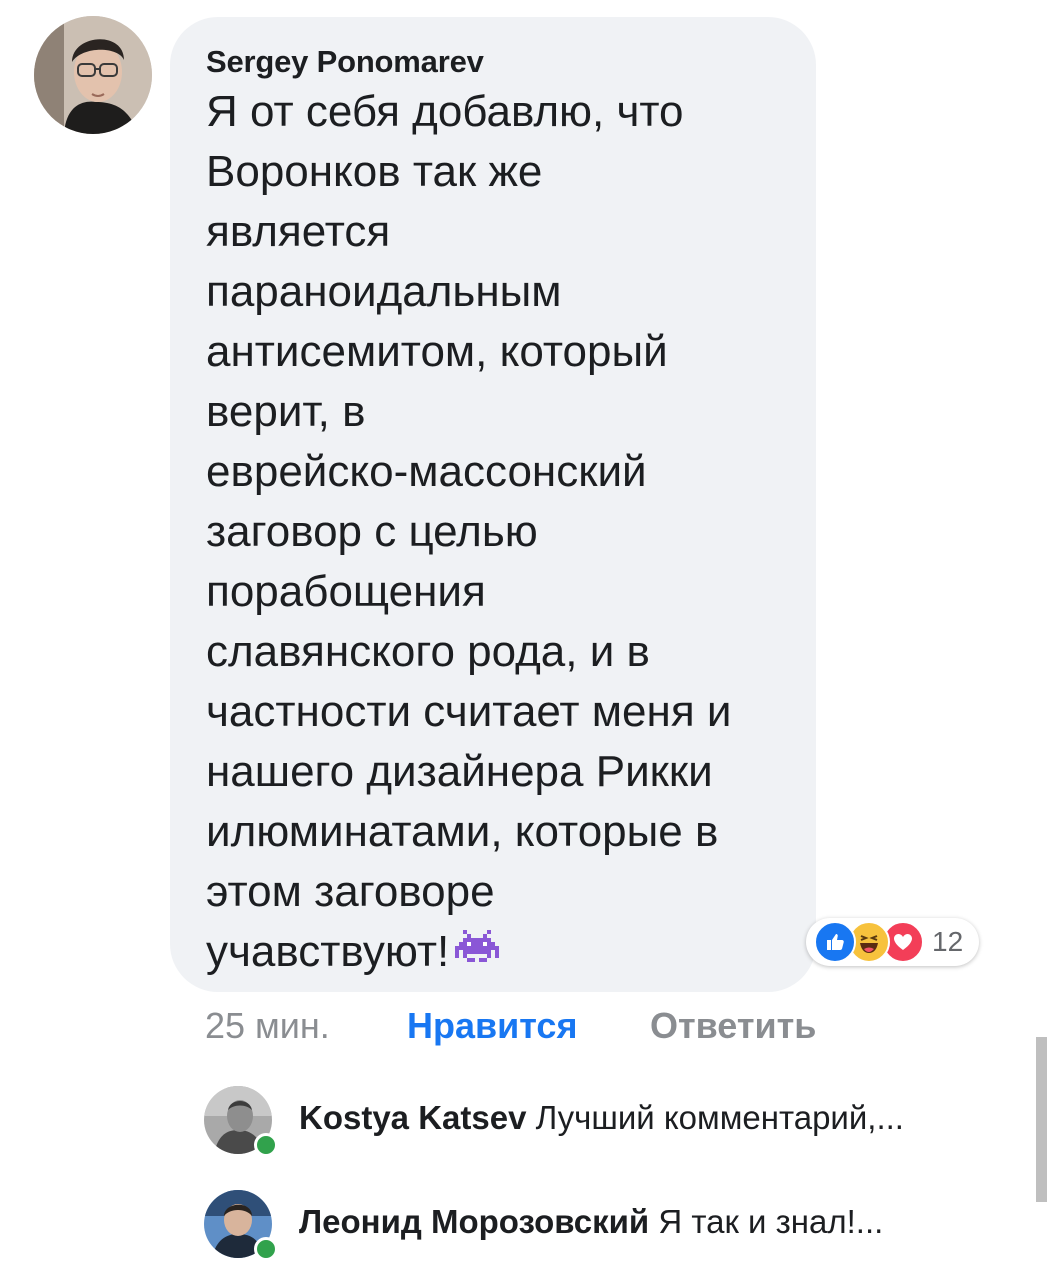 This screenshot has width=1048, height=1280. What do you see at coordinates (445, 111) in the screenshot?
I see `comment-line: Я от себя добавлю, что` at bounding box center [445, 111].